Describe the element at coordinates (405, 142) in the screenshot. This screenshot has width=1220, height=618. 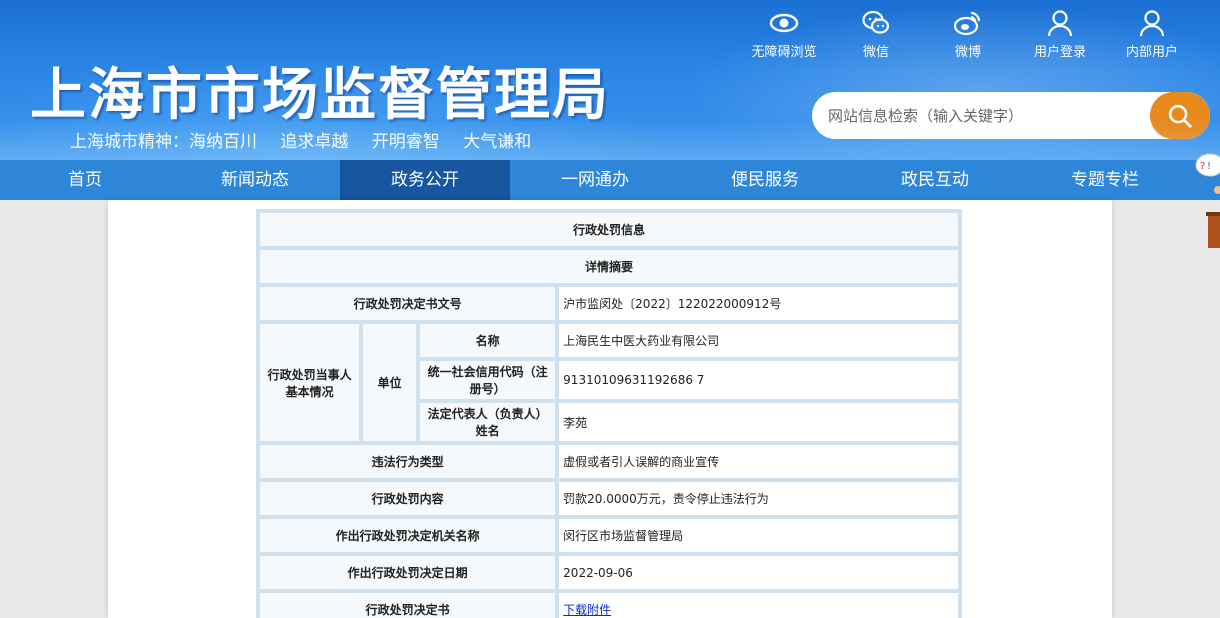
I see `slogan-part: 开明睿智` at that location.